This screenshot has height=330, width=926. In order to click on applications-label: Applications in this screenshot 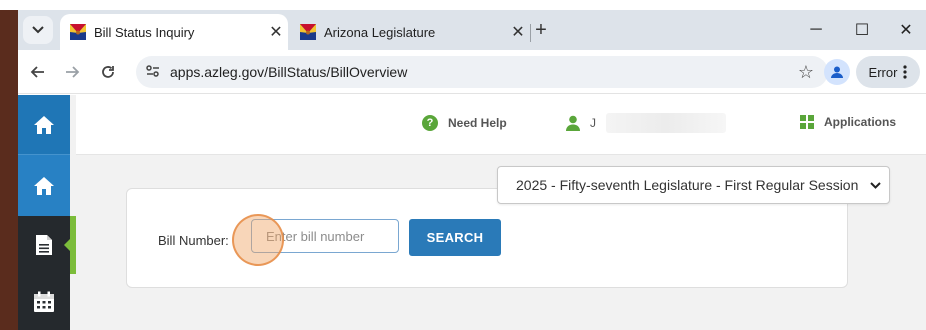, I will do `click(860, 122)`.